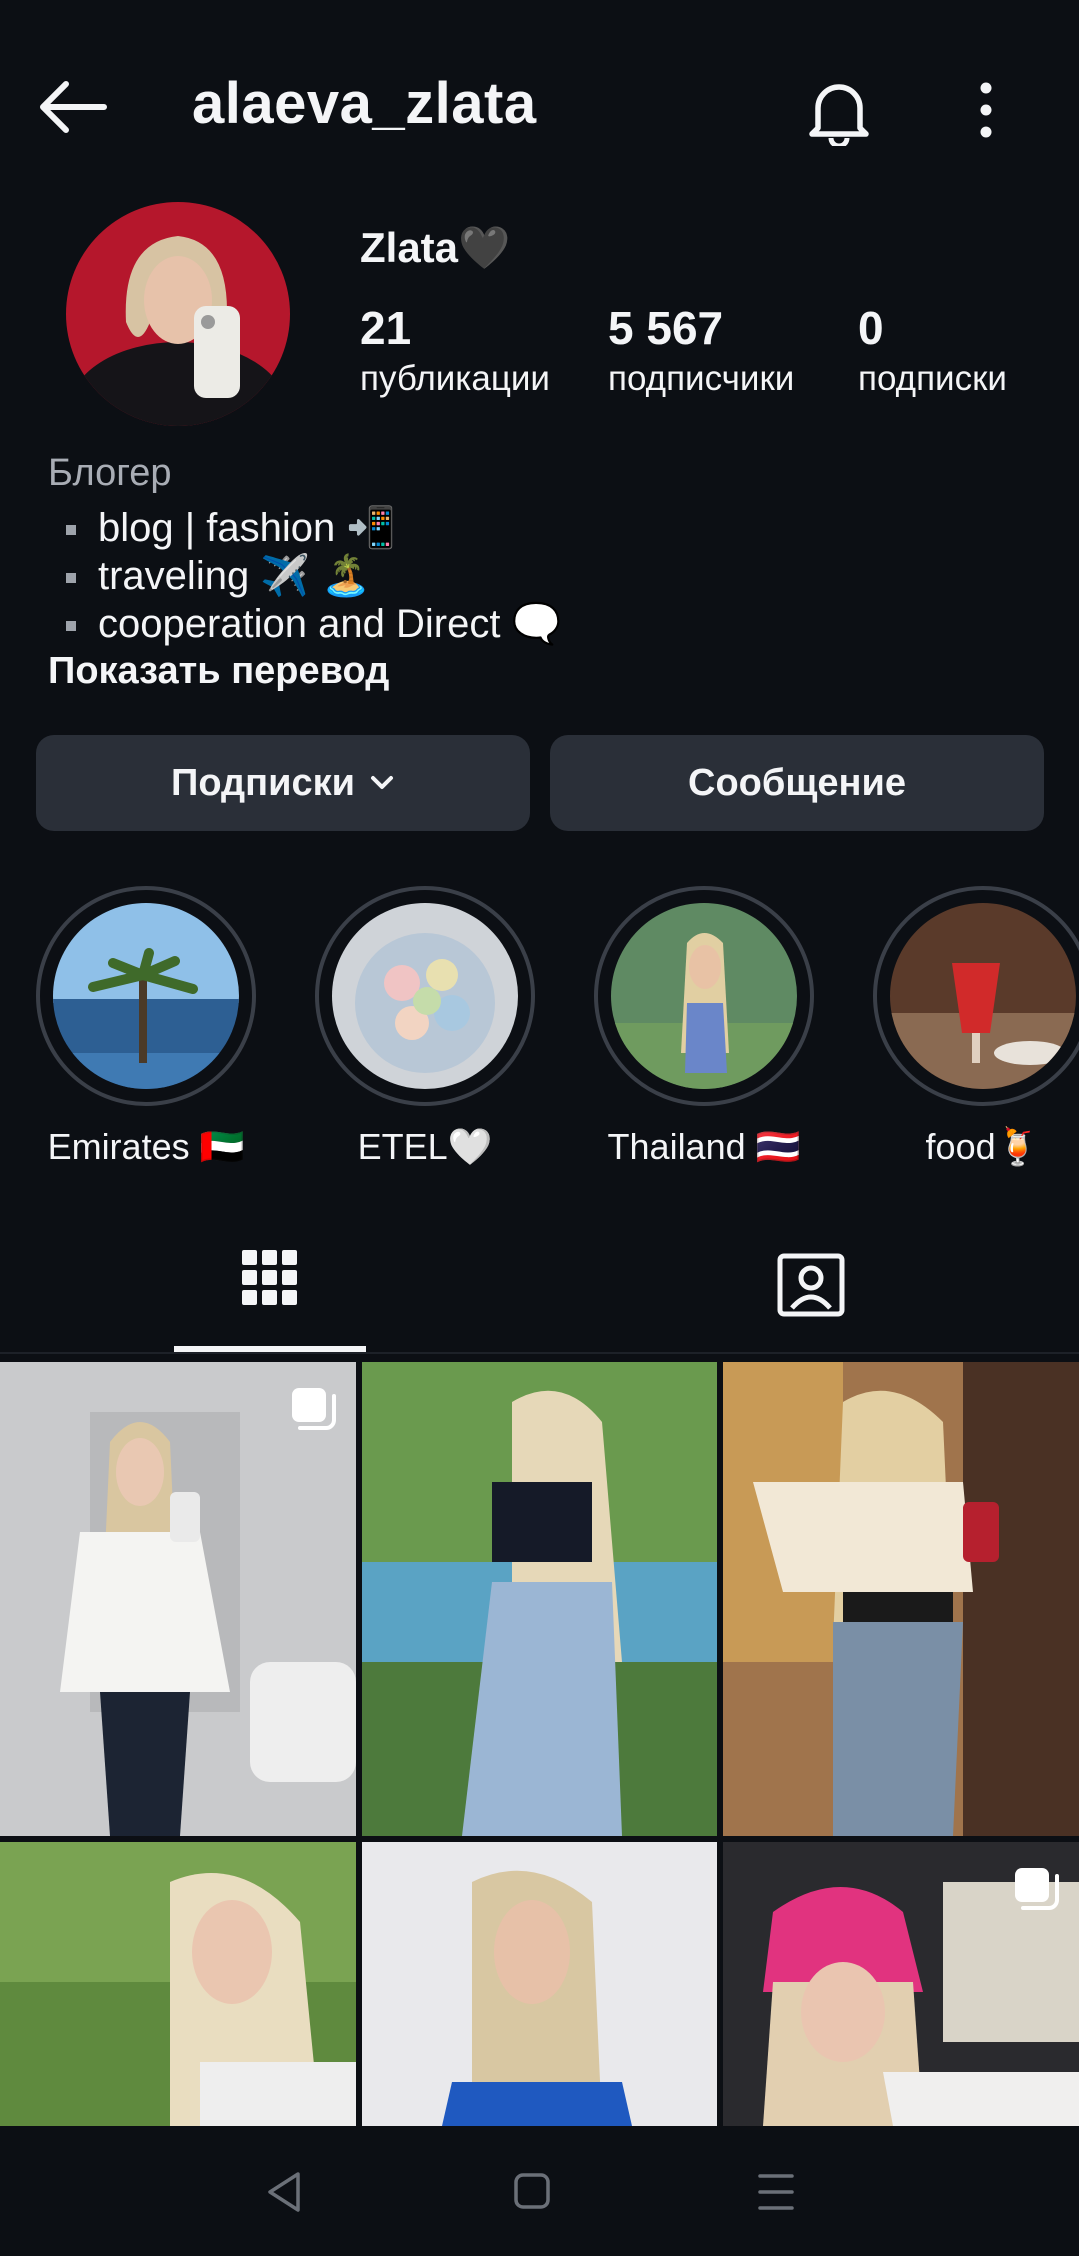 The width and height of the screenshot is (1079, 2256). Describe the element at coordinates (381, 782) in the screenshot. I see `chevron-down-icon` at that location.